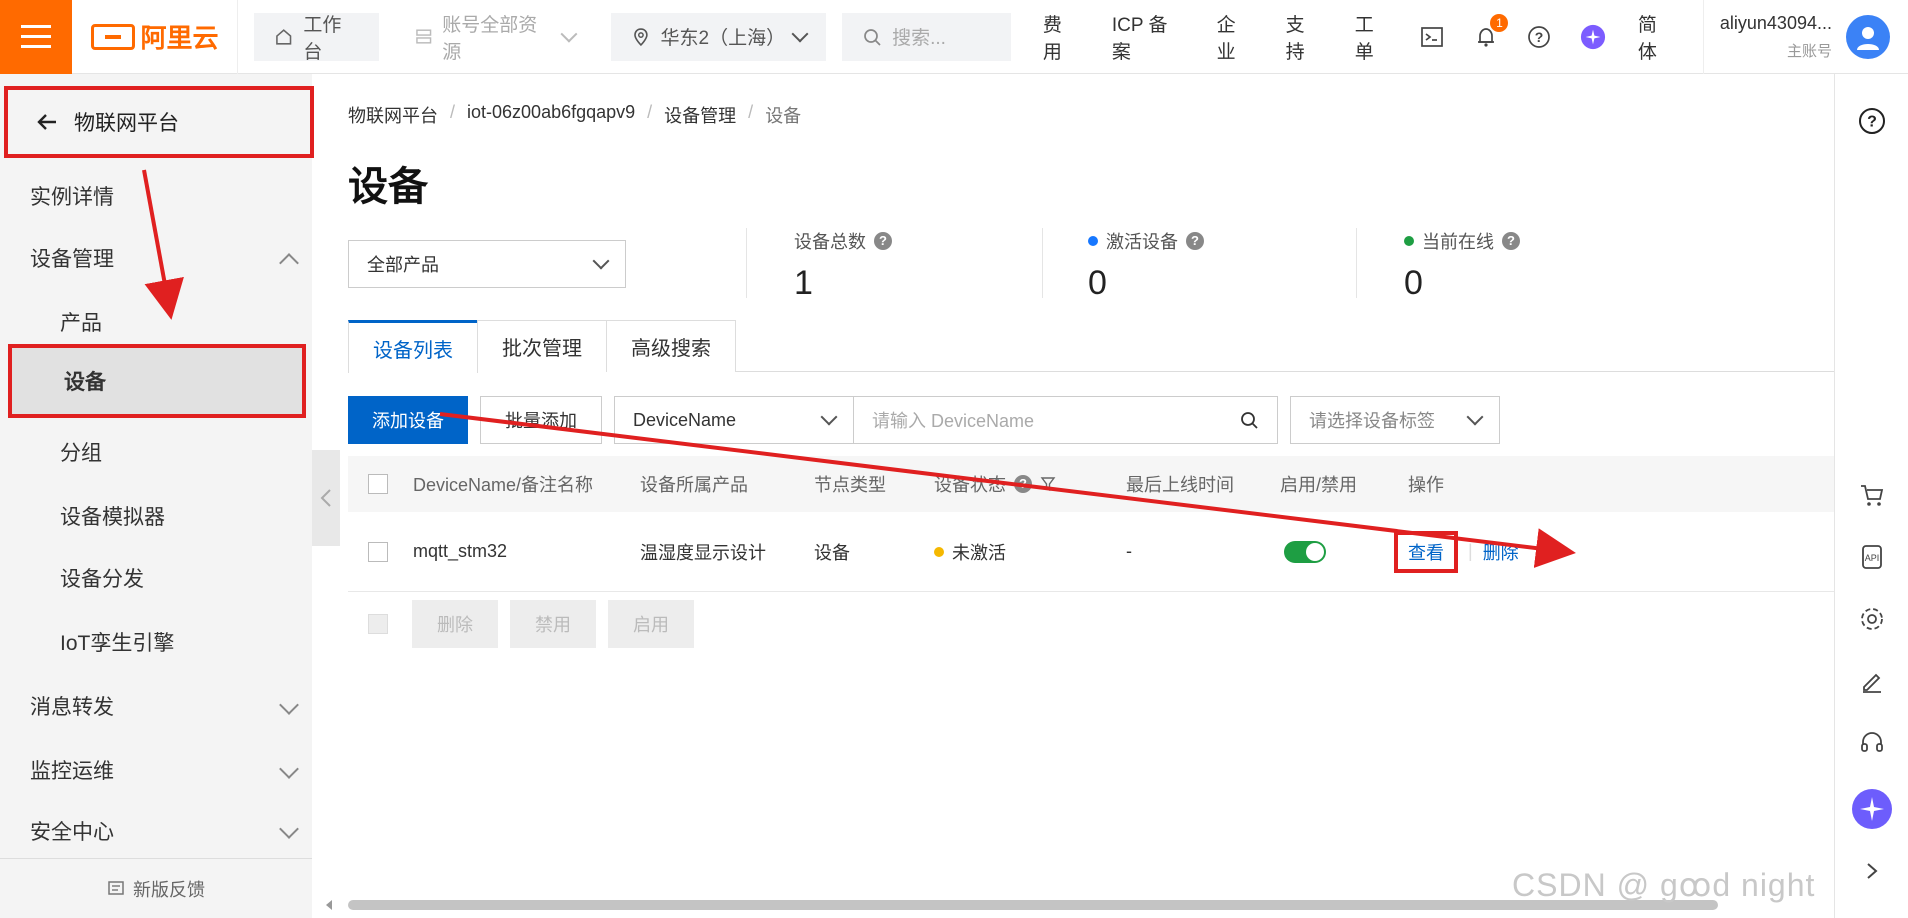  What do you see at coordinates (156, 578) in the screenshot?
I see `sidebar-item-device-distribution: 设备分发` at bounding box center [156, 578].